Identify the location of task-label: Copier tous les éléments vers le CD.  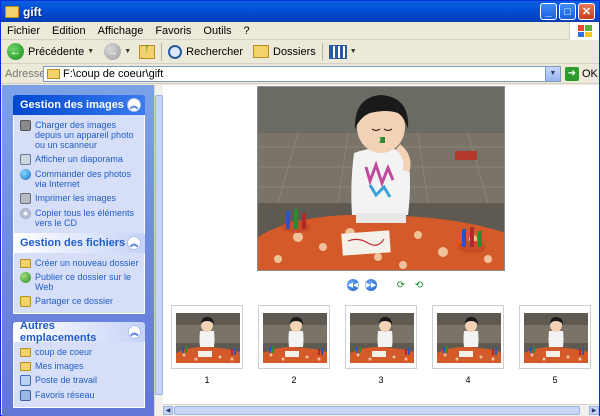
(87, 218).